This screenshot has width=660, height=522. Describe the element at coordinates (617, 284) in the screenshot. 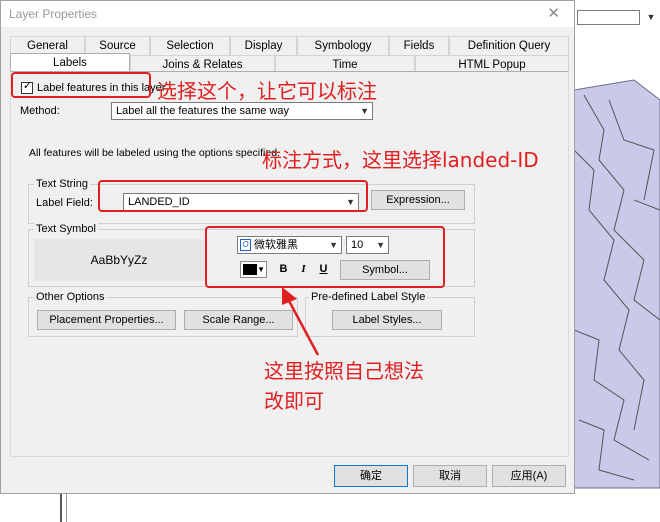

I see `map-polygons` at that location.